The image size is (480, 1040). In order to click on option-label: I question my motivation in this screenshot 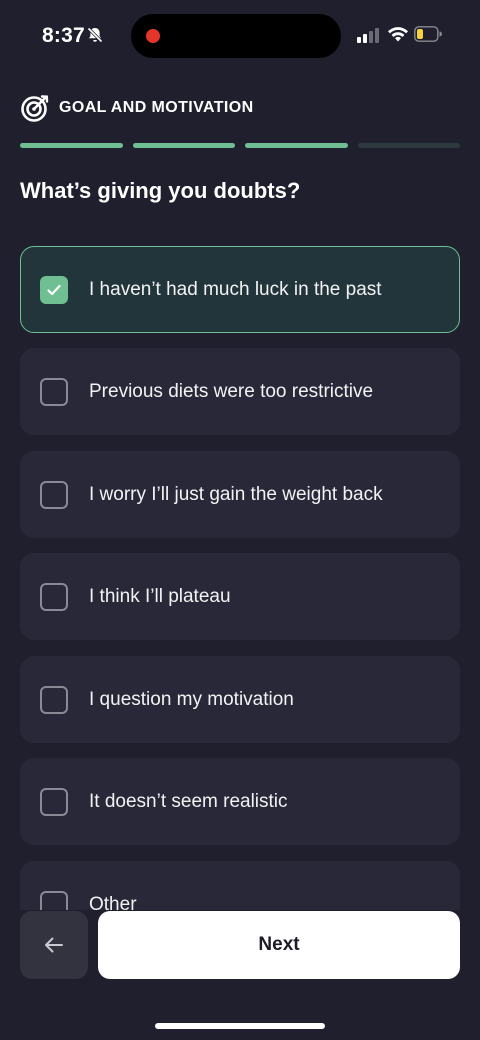, I will do `click(191, 699)`.